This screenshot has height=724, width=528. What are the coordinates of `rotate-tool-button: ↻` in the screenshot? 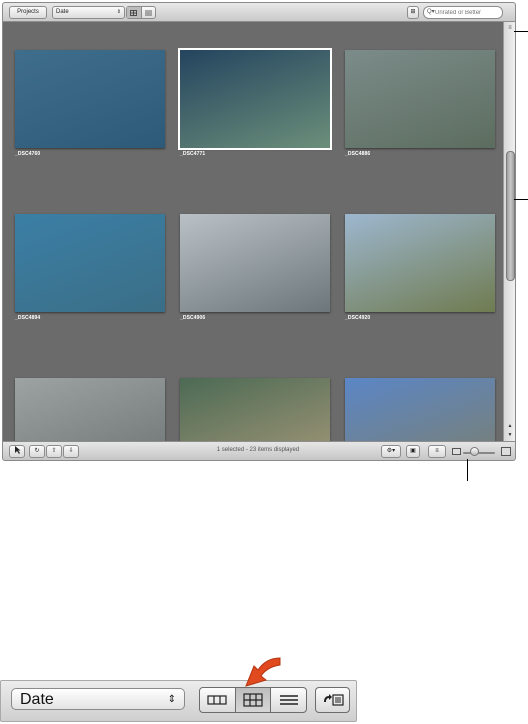 It's located at (37, 451).